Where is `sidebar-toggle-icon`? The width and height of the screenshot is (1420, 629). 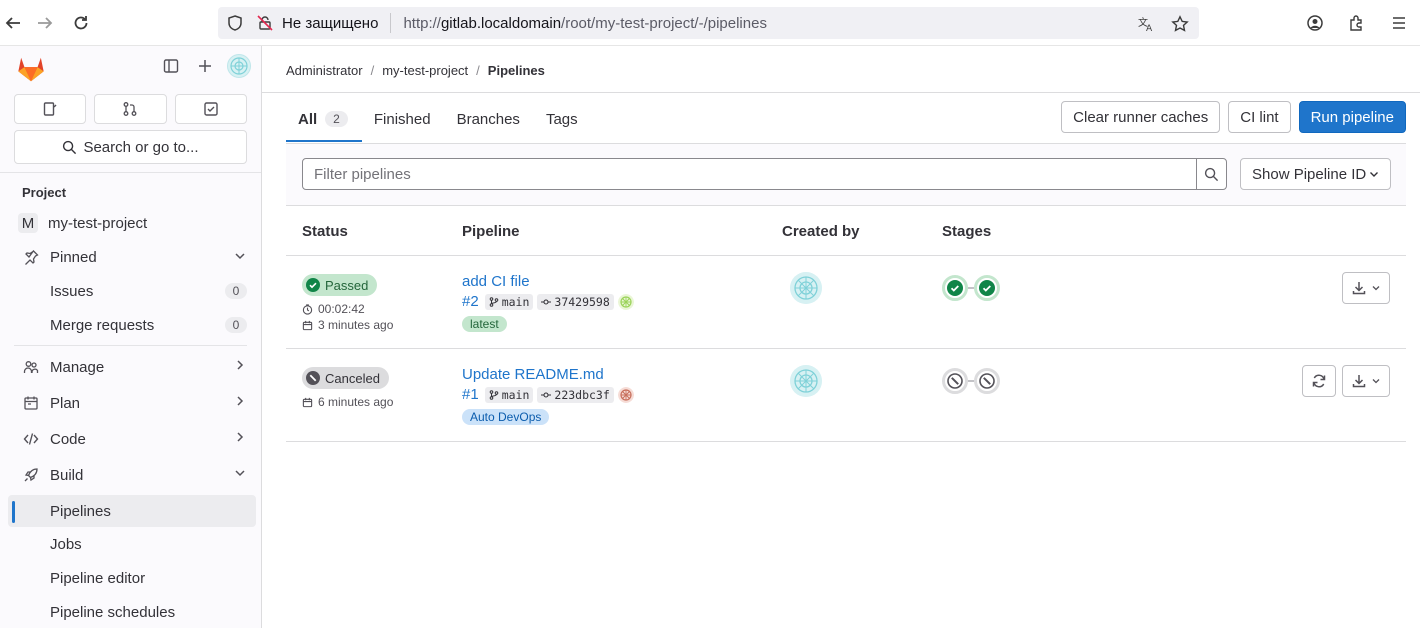 sidebar-toggle-icon is located at coordinates (171, 66).